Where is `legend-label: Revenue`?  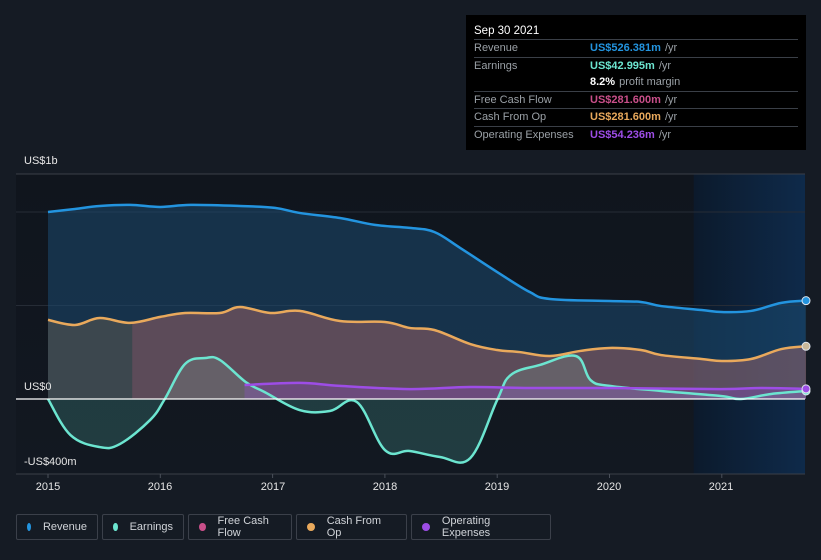 legend-label: Revenue is located at coordinates (64, 527).